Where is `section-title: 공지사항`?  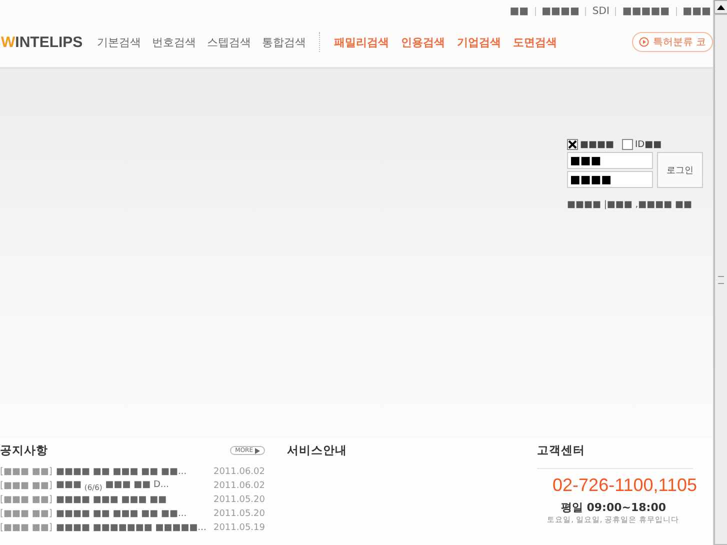 section-title: 공지사항 is located at coordinates (24, 450).